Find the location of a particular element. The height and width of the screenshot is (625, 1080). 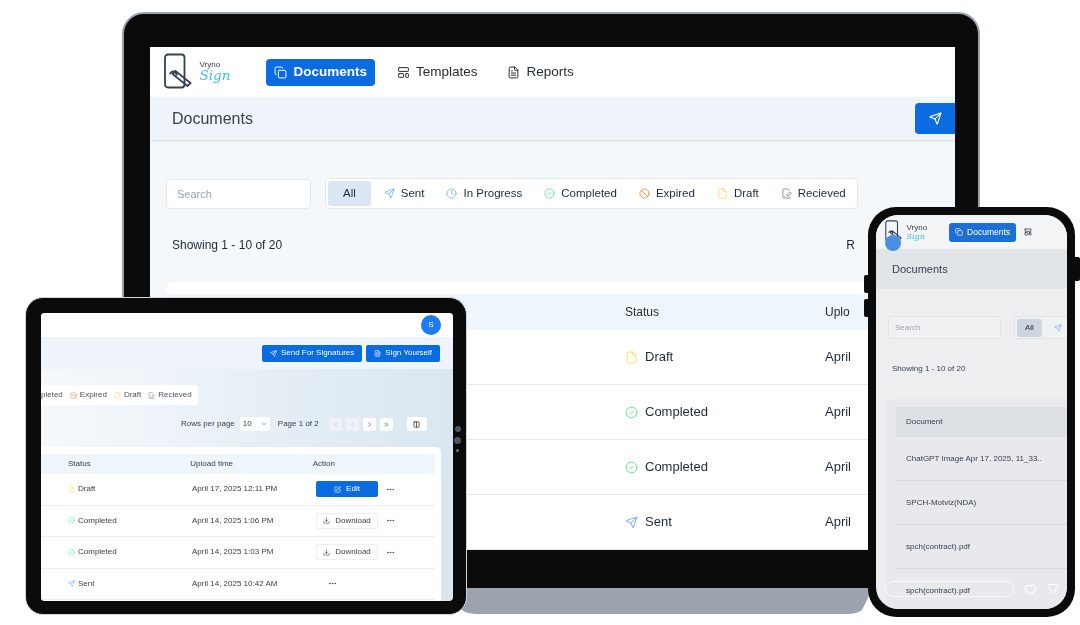

column-header: Document is located at coordinates (924, 422).